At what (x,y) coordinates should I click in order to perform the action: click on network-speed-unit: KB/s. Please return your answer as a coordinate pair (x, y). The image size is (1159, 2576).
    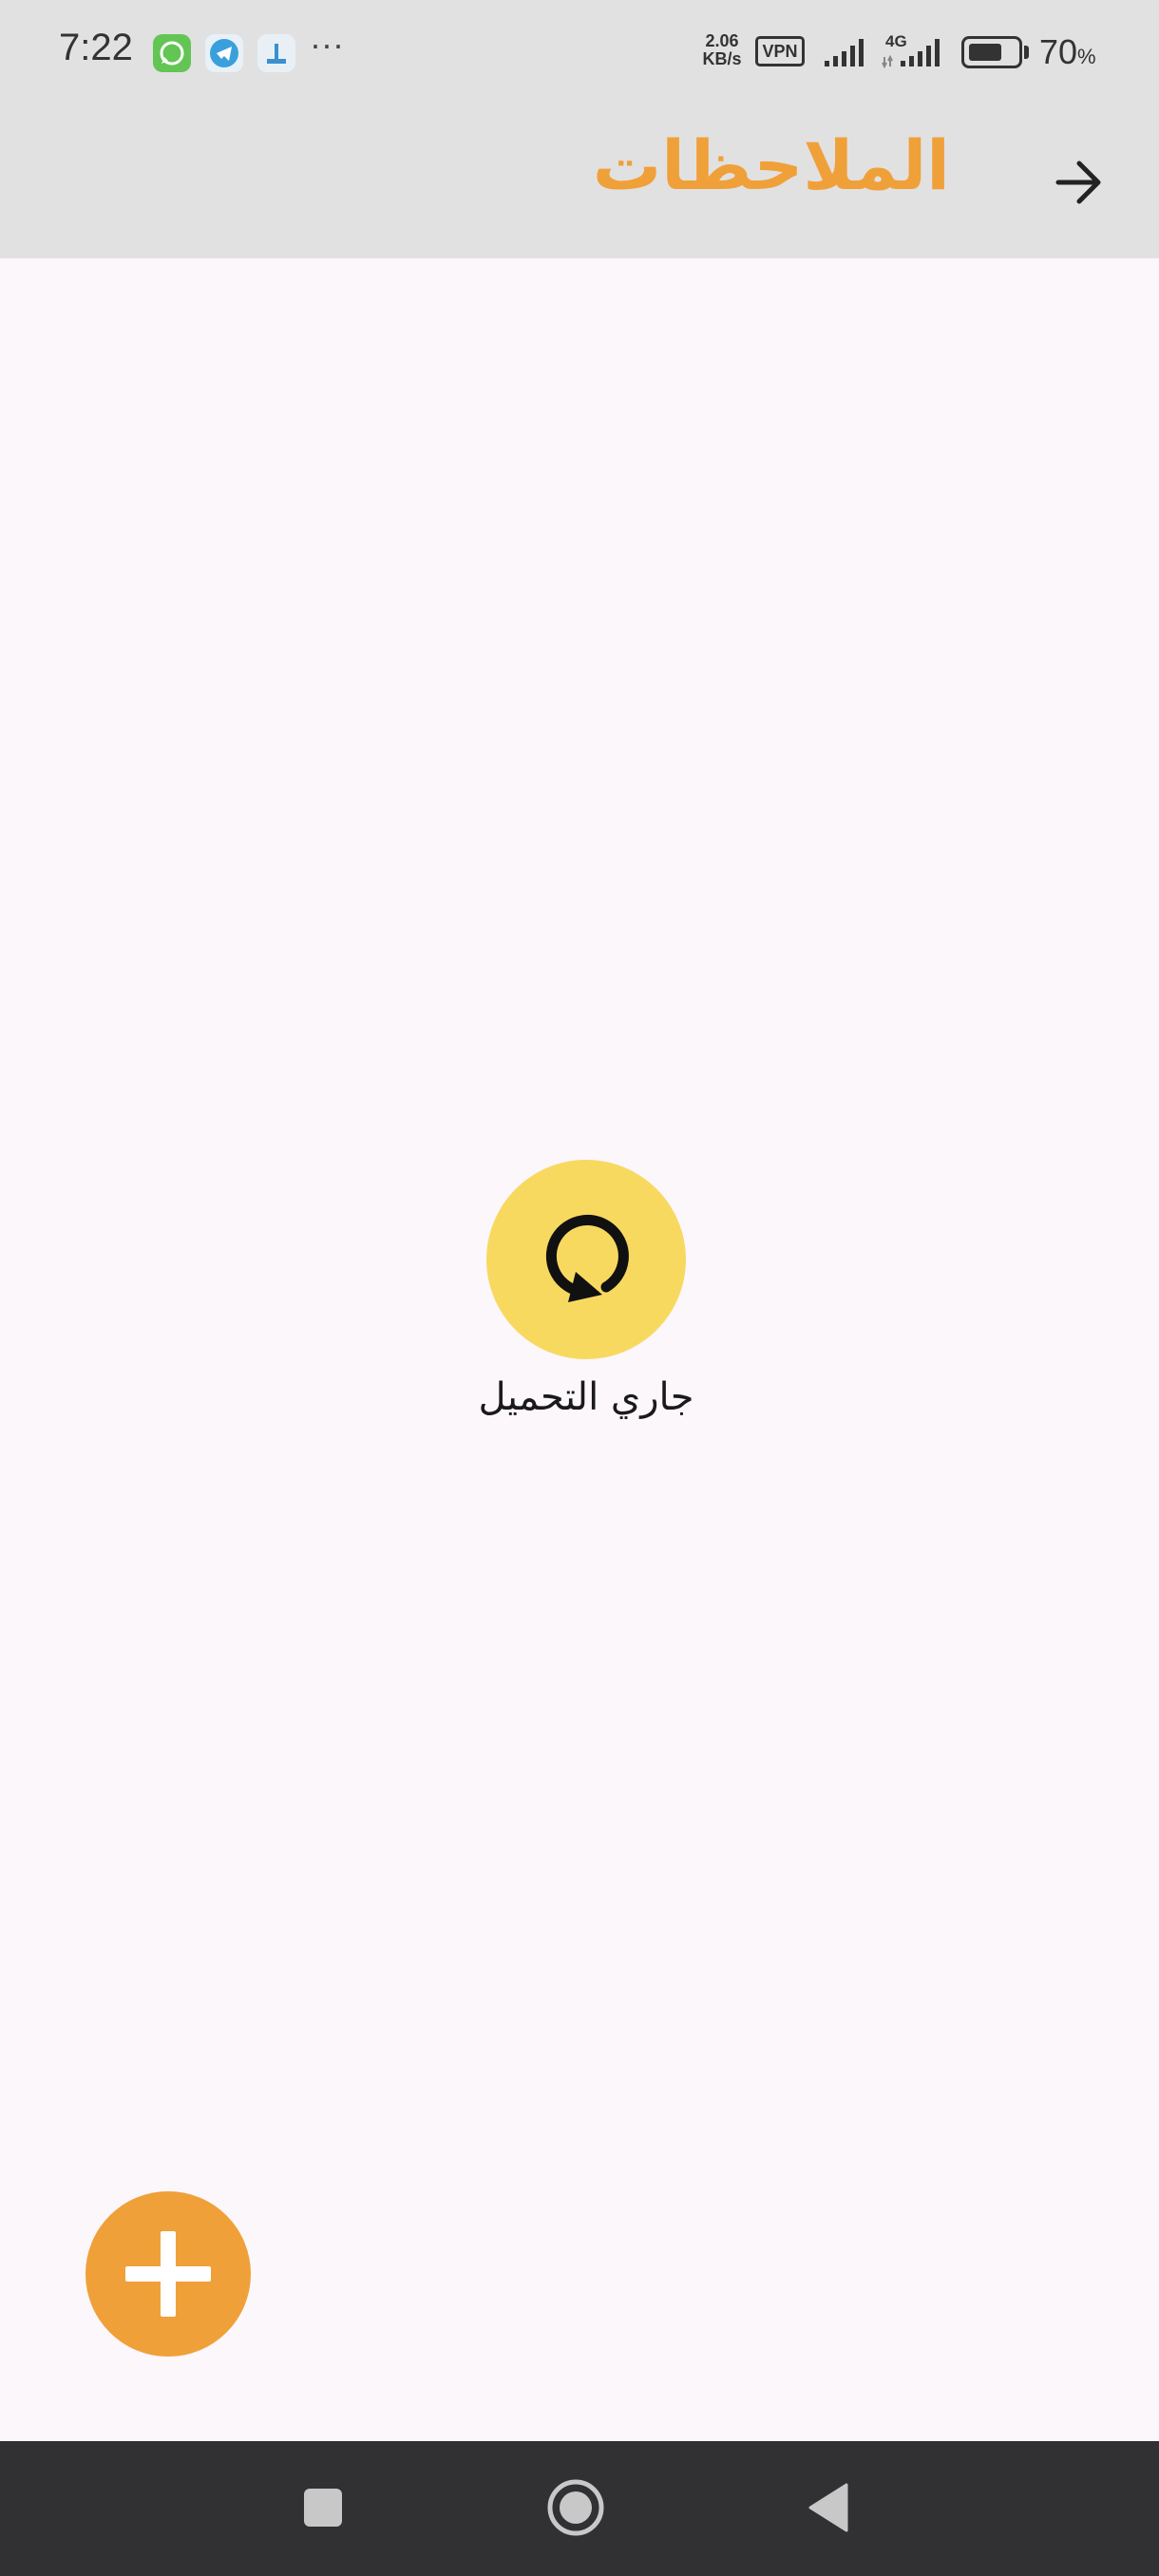
    Looking at the image, I should click on (722, 58).